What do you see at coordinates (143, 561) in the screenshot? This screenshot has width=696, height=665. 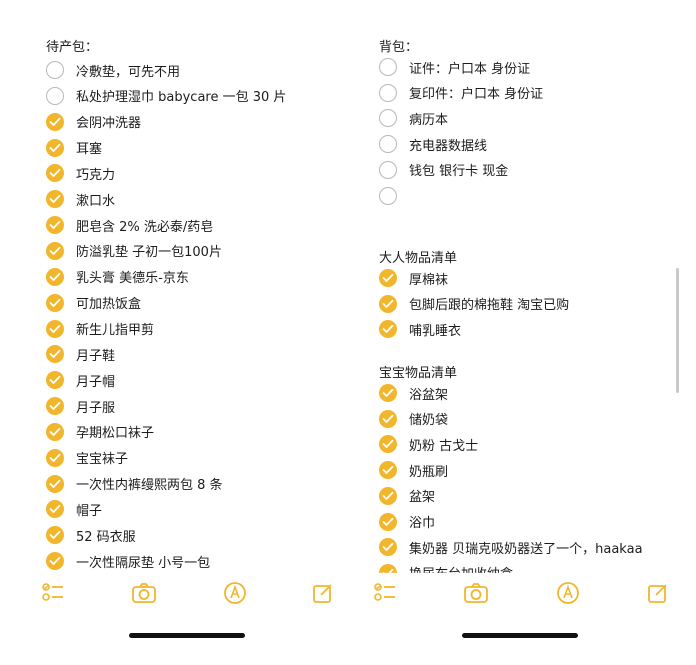 I see `checklist-item-label: 一次性隔尿垫 小号一包` at bounding box center [143, 561].